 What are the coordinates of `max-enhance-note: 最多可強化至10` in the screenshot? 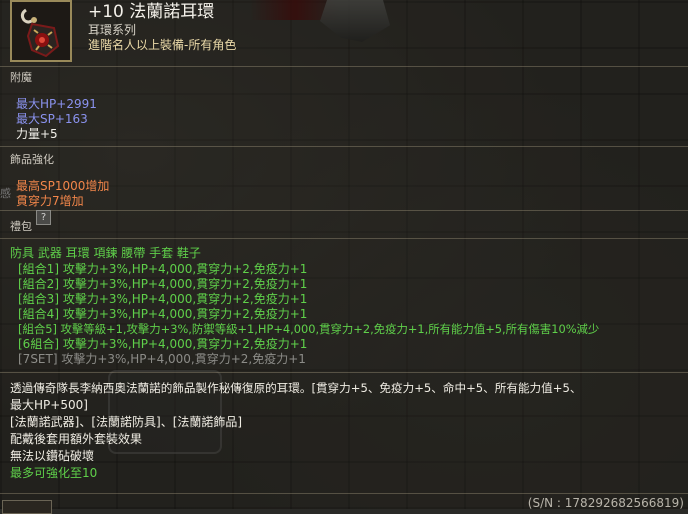 It's located at (54, 473).